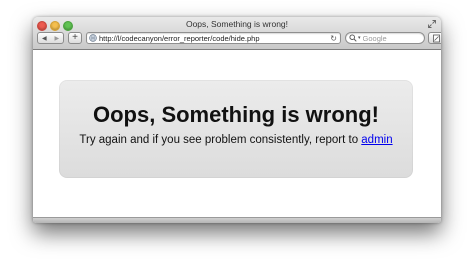 The image size is (474, 269). What do you see at coordinates (236, 114) in the screenshot?
I see `error-heading: Oops, Something is wrong!` at bounding box center [236, 114].